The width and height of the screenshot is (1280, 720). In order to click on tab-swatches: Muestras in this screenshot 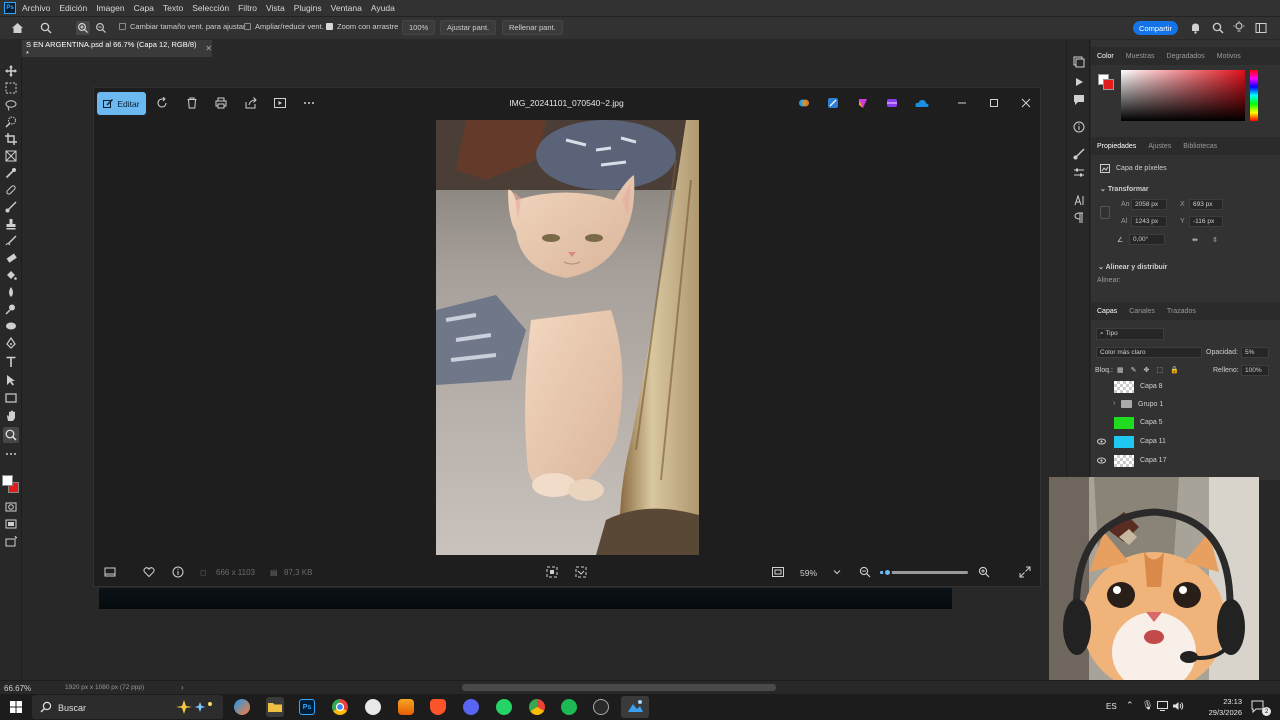, I will do `click(1140, 56)`.